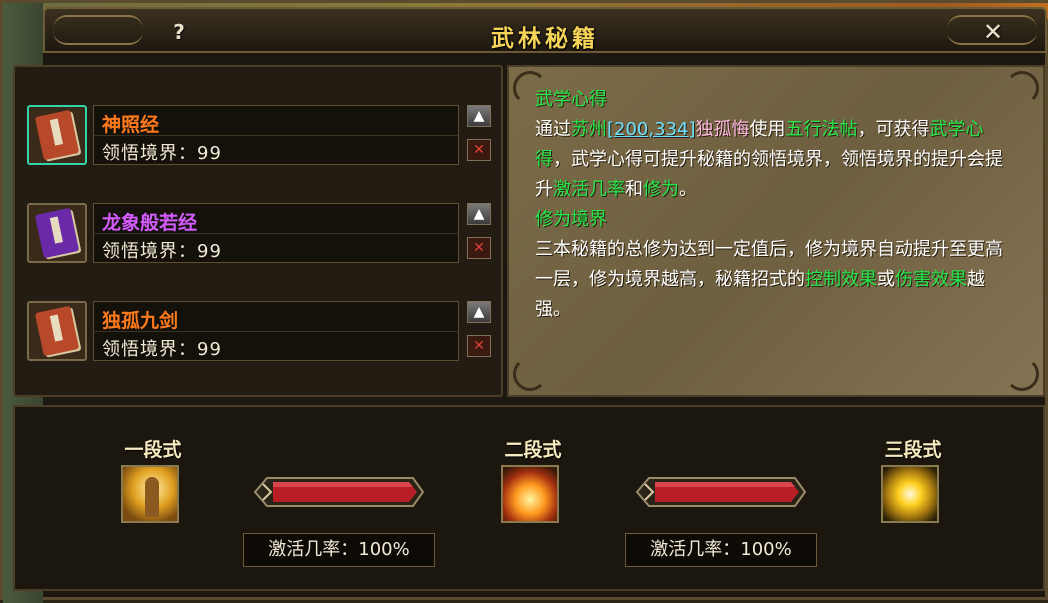  I want to click on manual-row-2: 龙象般若经 领悟境界：99 ▲ ✕, so click(262, 234).